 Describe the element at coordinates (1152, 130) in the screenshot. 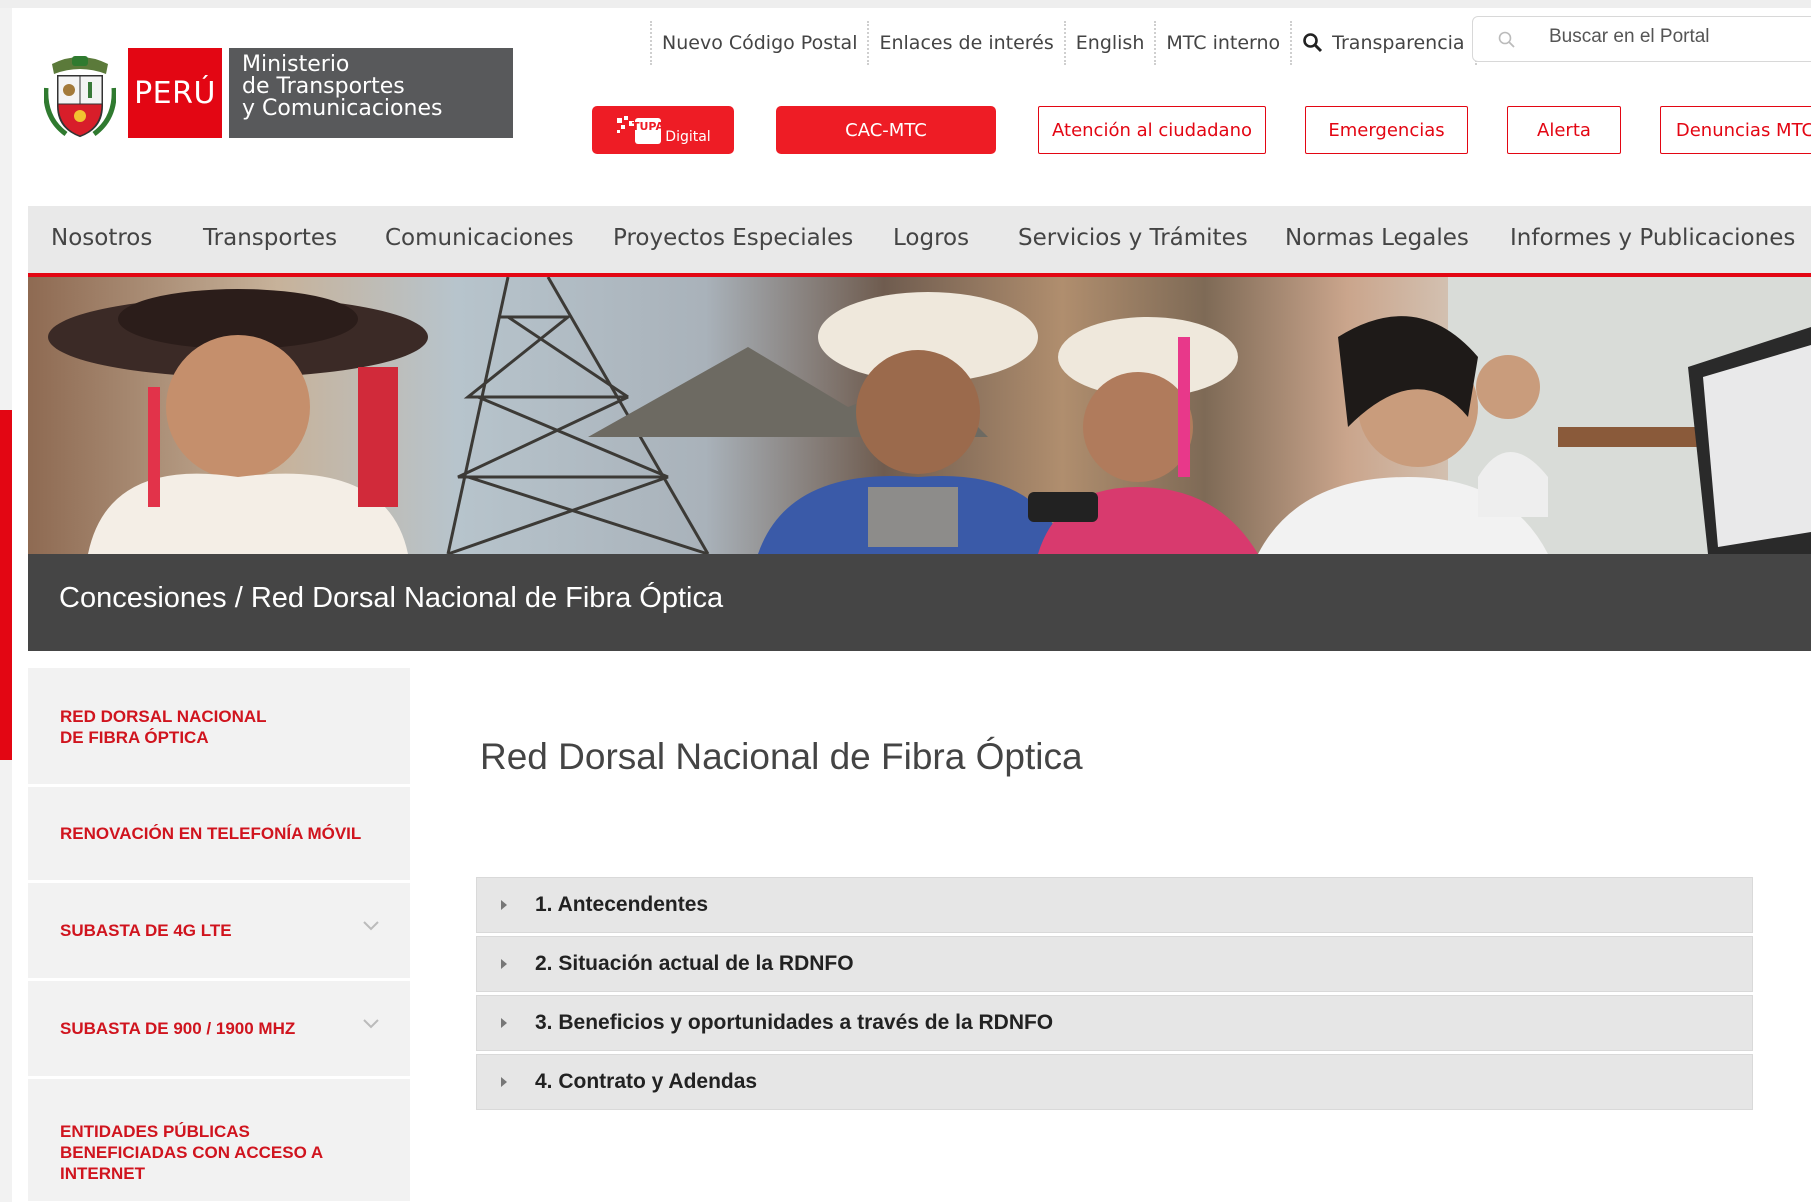

I see `atencion-ciudadano-button: Atención al ciudadano` at that location.